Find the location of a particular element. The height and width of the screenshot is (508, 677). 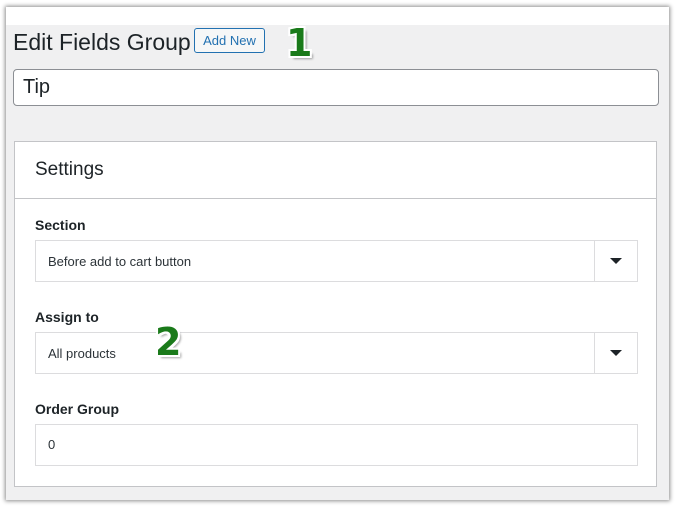

top-strip is located at coordinates (337, 16).